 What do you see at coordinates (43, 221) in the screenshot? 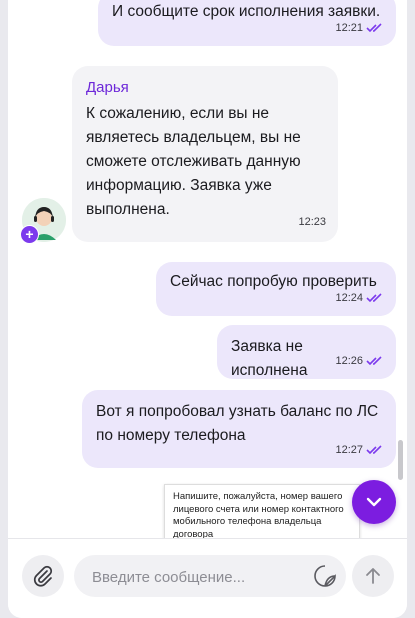
I see `agent-avatar: +` at bounding box center [43, 221].